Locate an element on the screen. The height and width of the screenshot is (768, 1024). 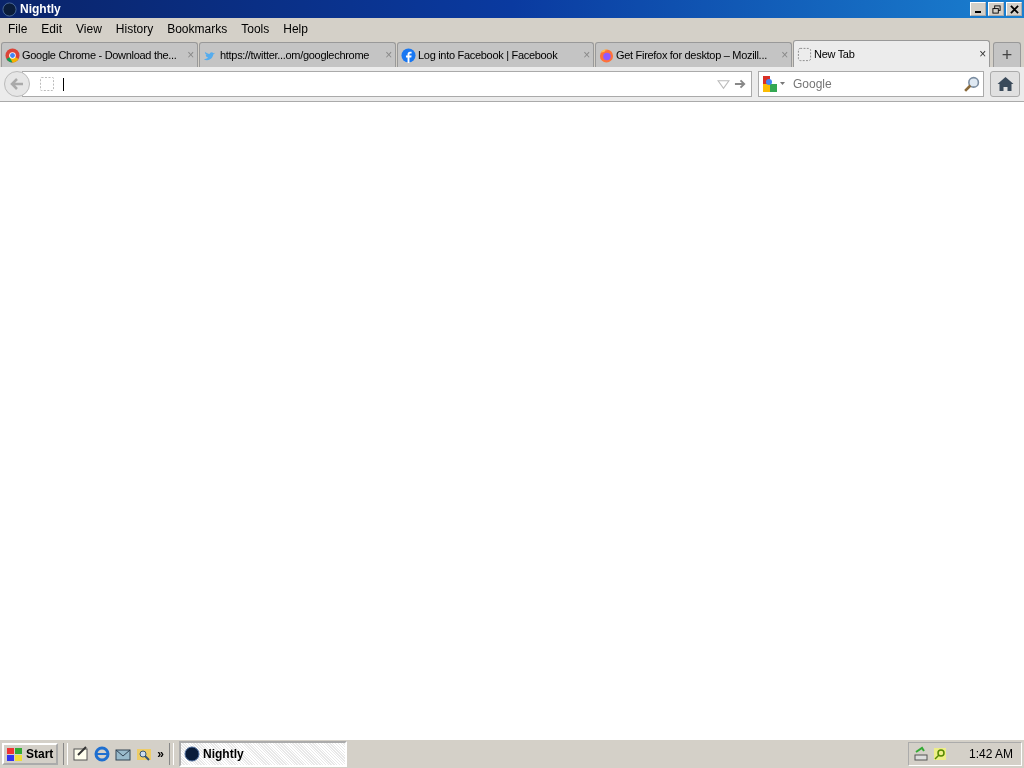
menu-item: Bookmarks is located at coordinates (197, 28).